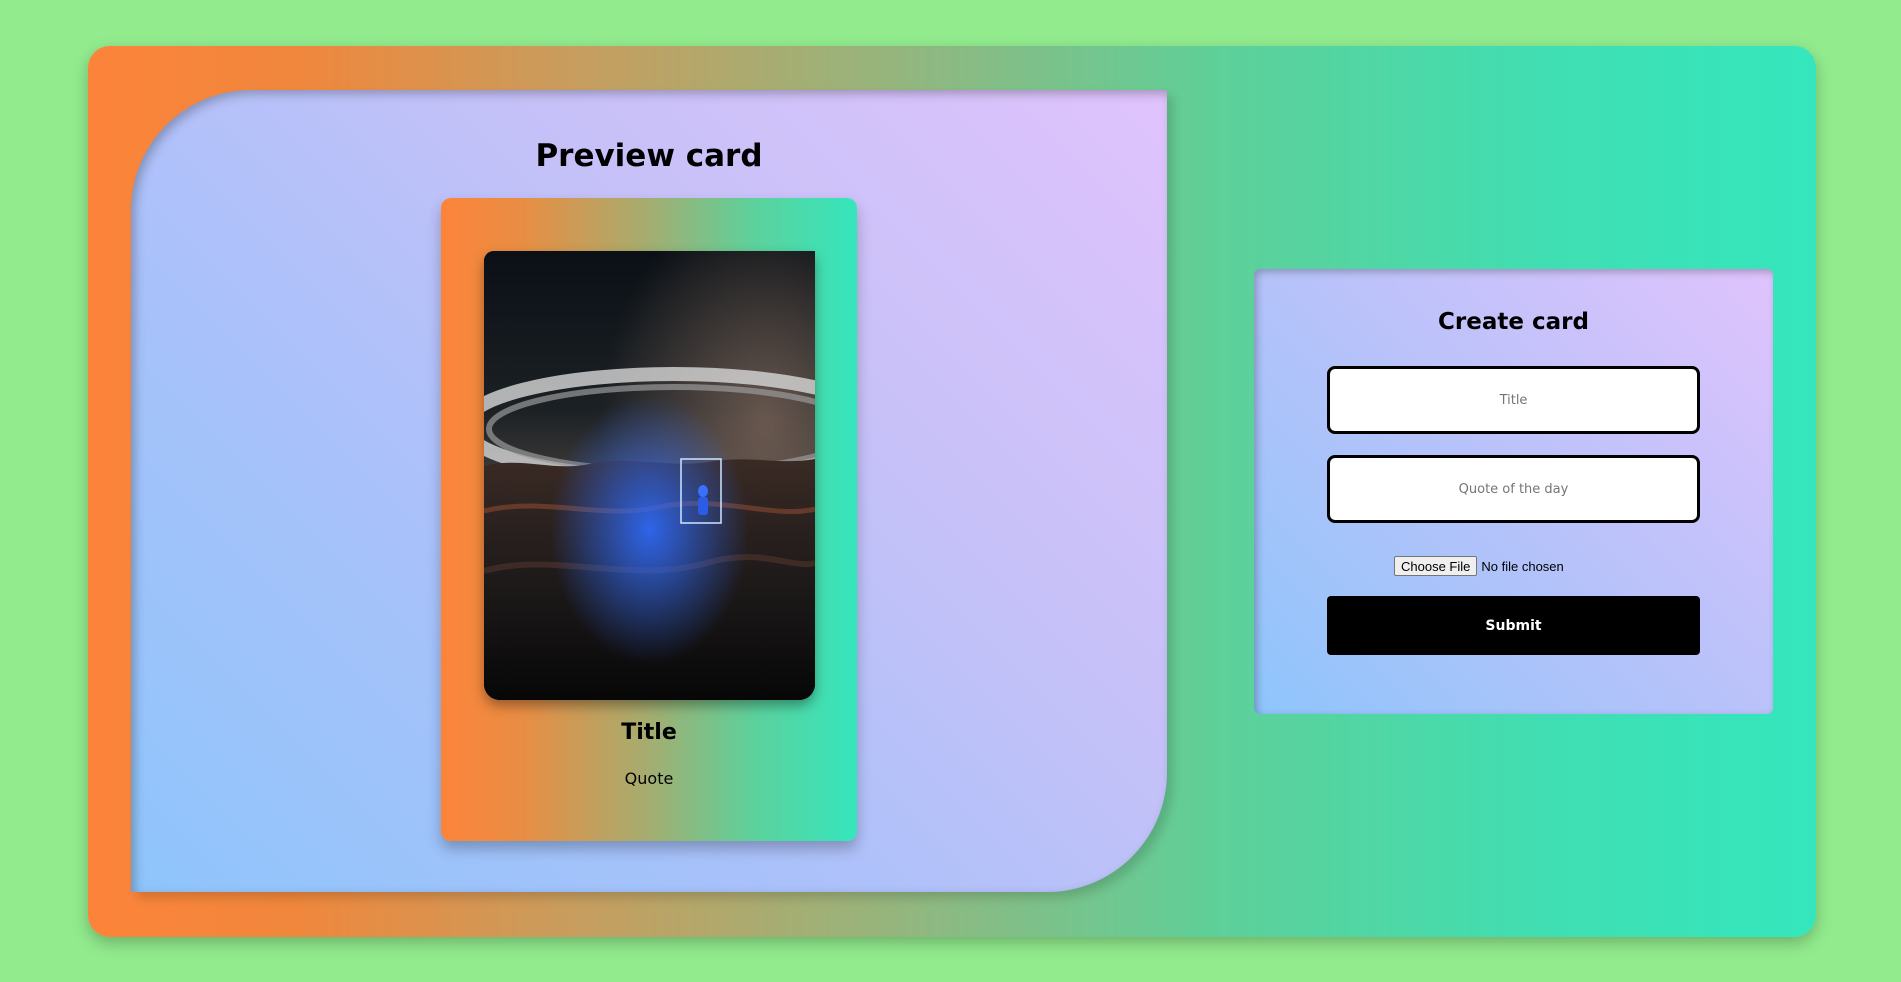  I want to click on quote-input, so click(1513, 489).